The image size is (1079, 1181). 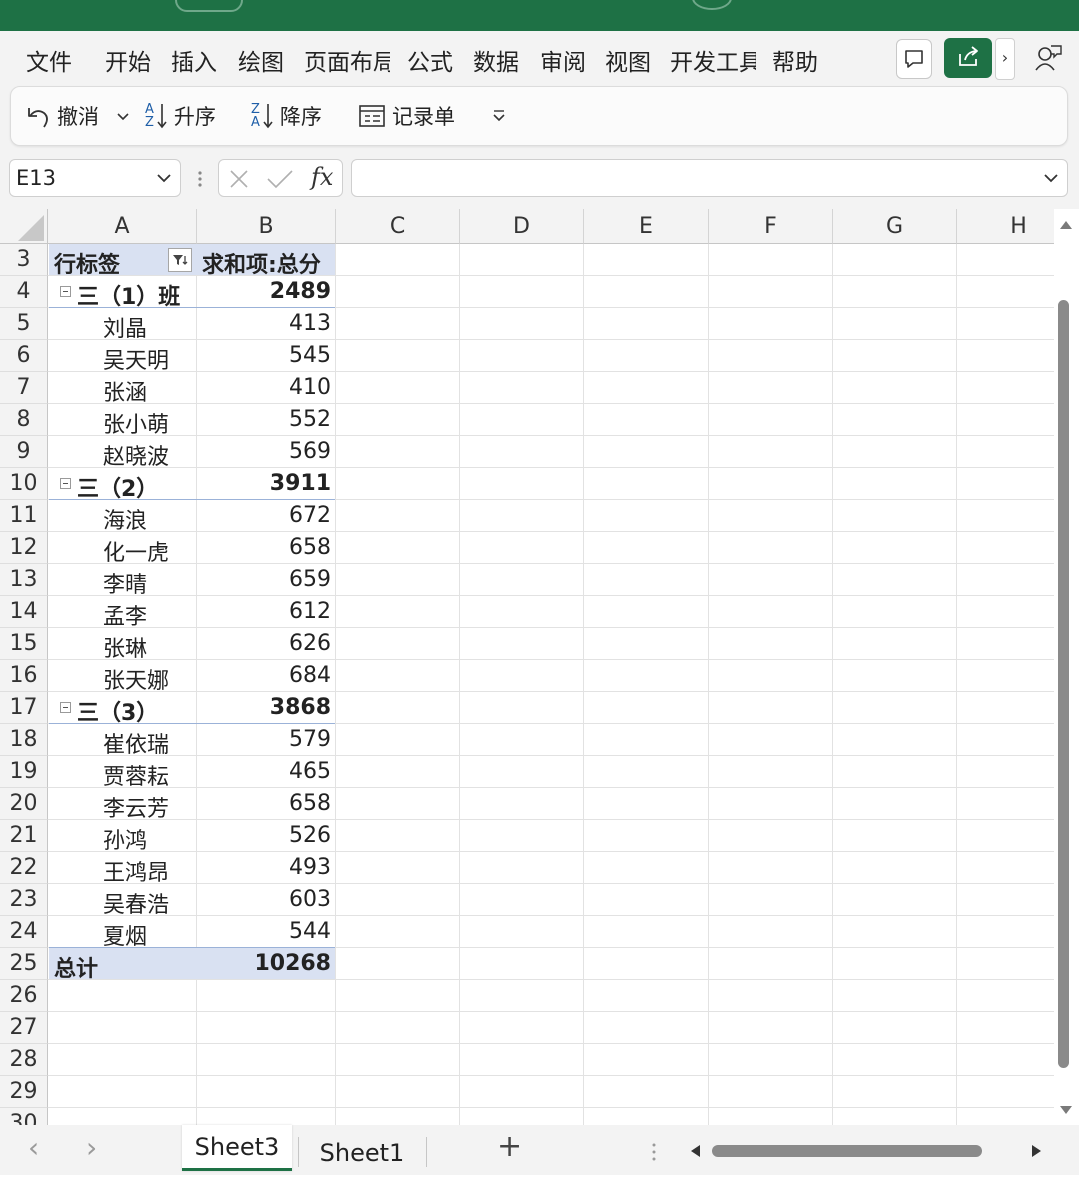 I want to click on sort-ascending-button: A Z 升序, so click(x=180, y=116).